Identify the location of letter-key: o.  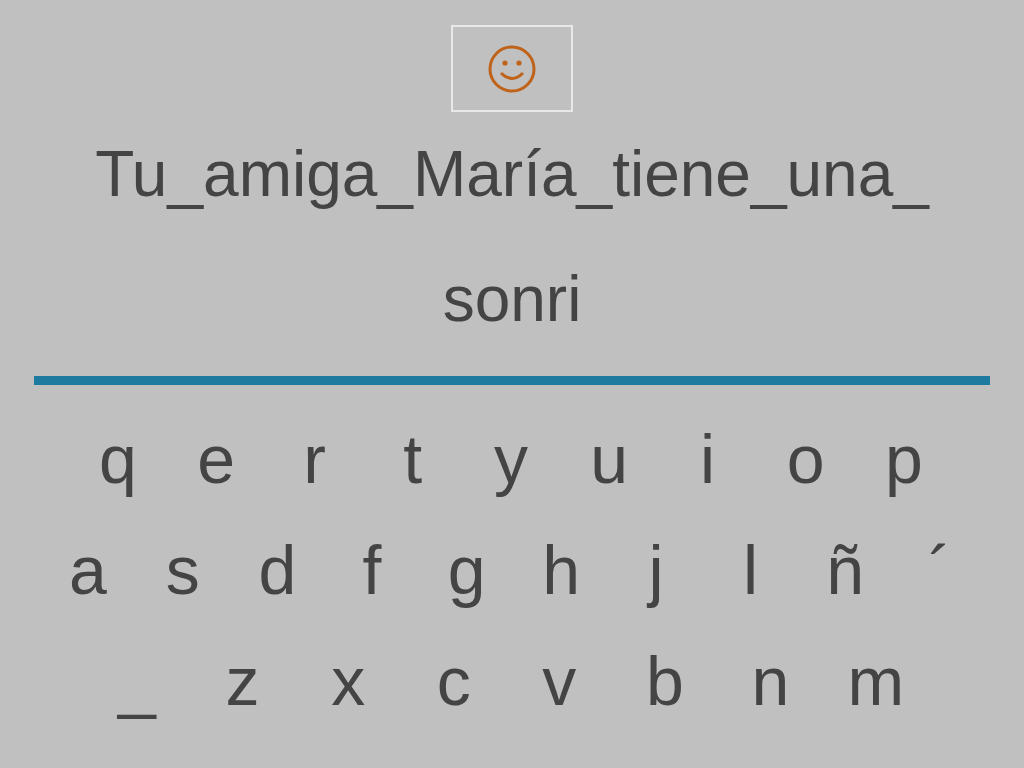
(805, 458).